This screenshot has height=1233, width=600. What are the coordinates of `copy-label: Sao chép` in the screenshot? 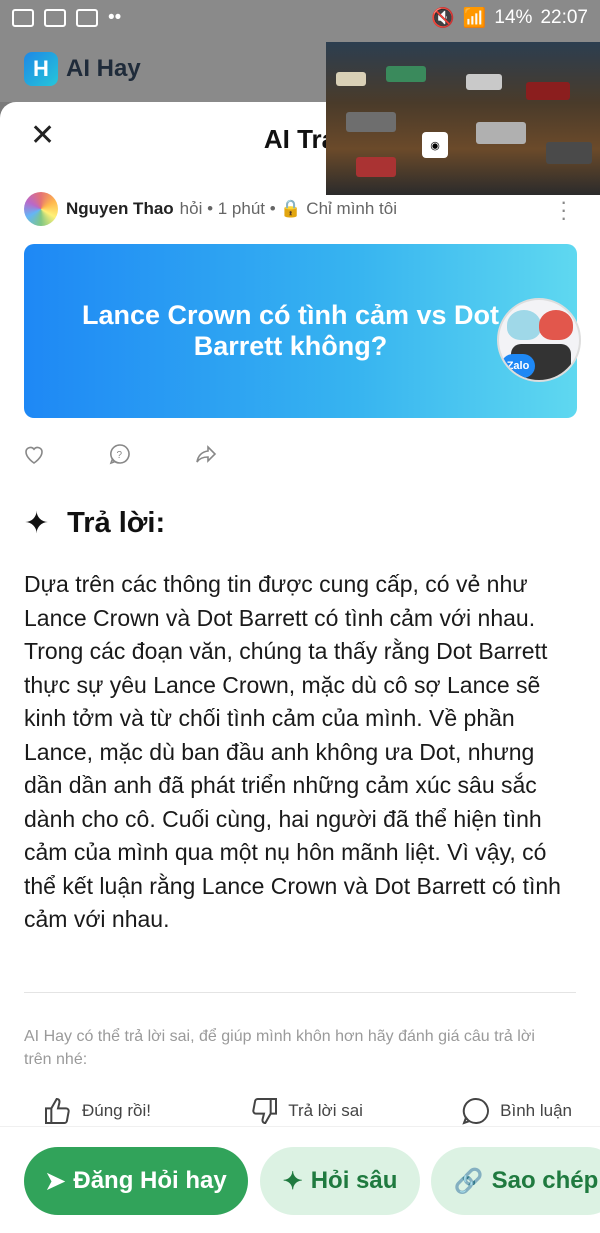 It's located at (545, 1180).